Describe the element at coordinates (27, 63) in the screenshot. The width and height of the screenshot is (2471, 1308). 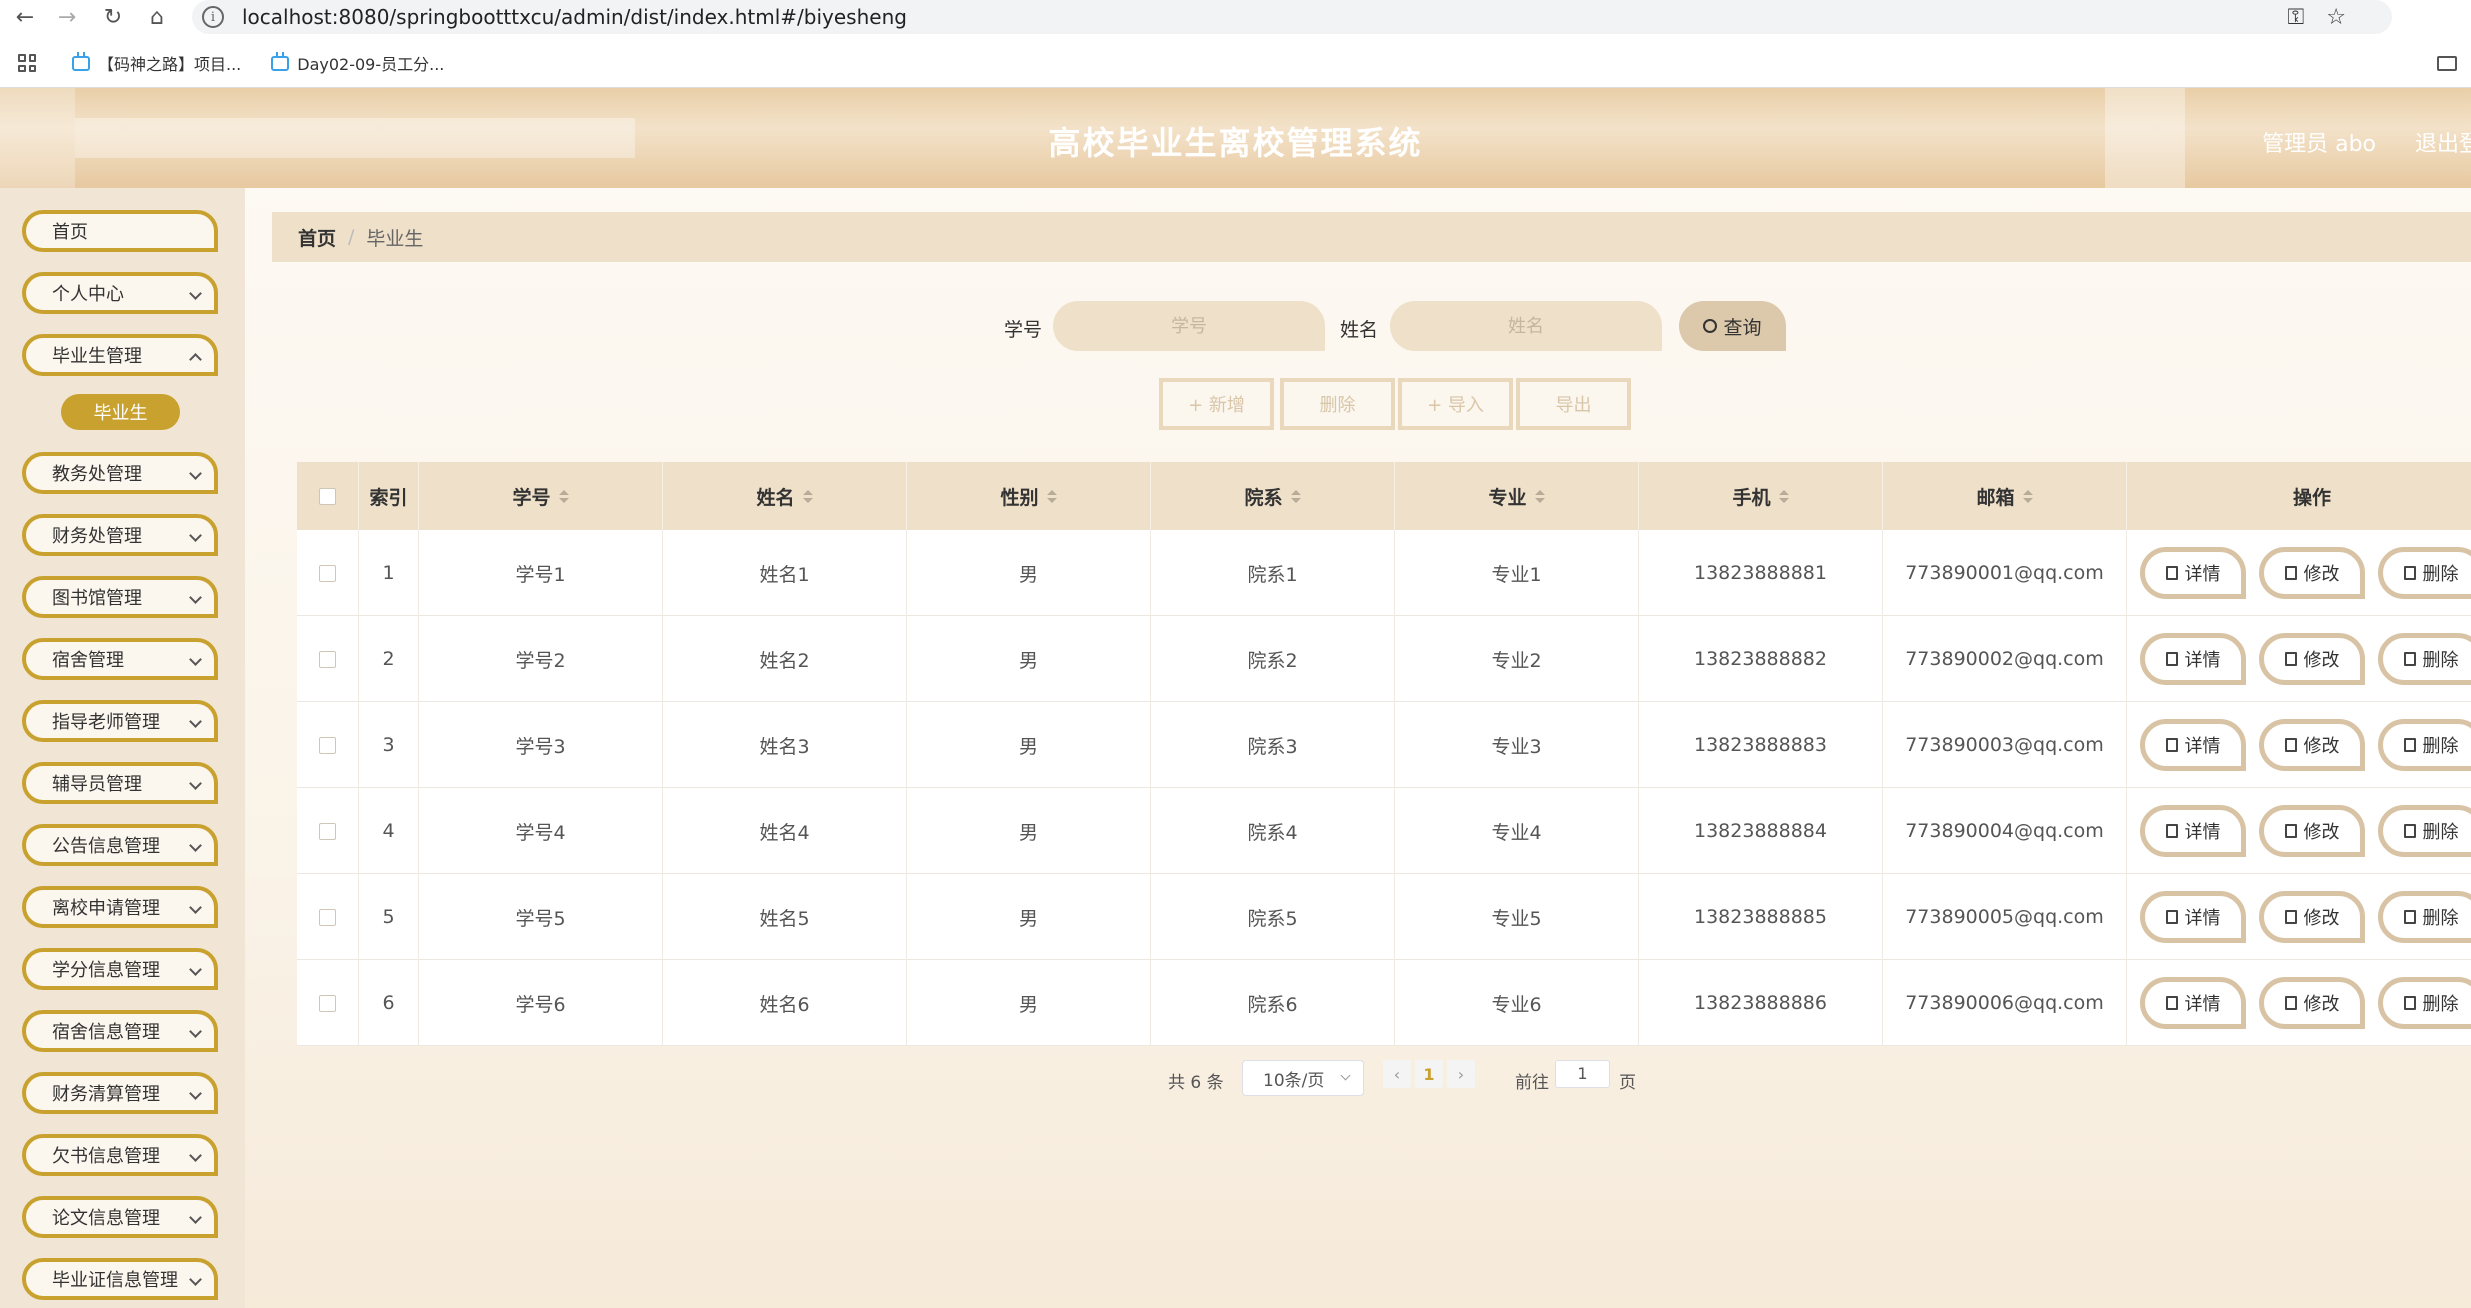
I see `apps-icon` at that location.